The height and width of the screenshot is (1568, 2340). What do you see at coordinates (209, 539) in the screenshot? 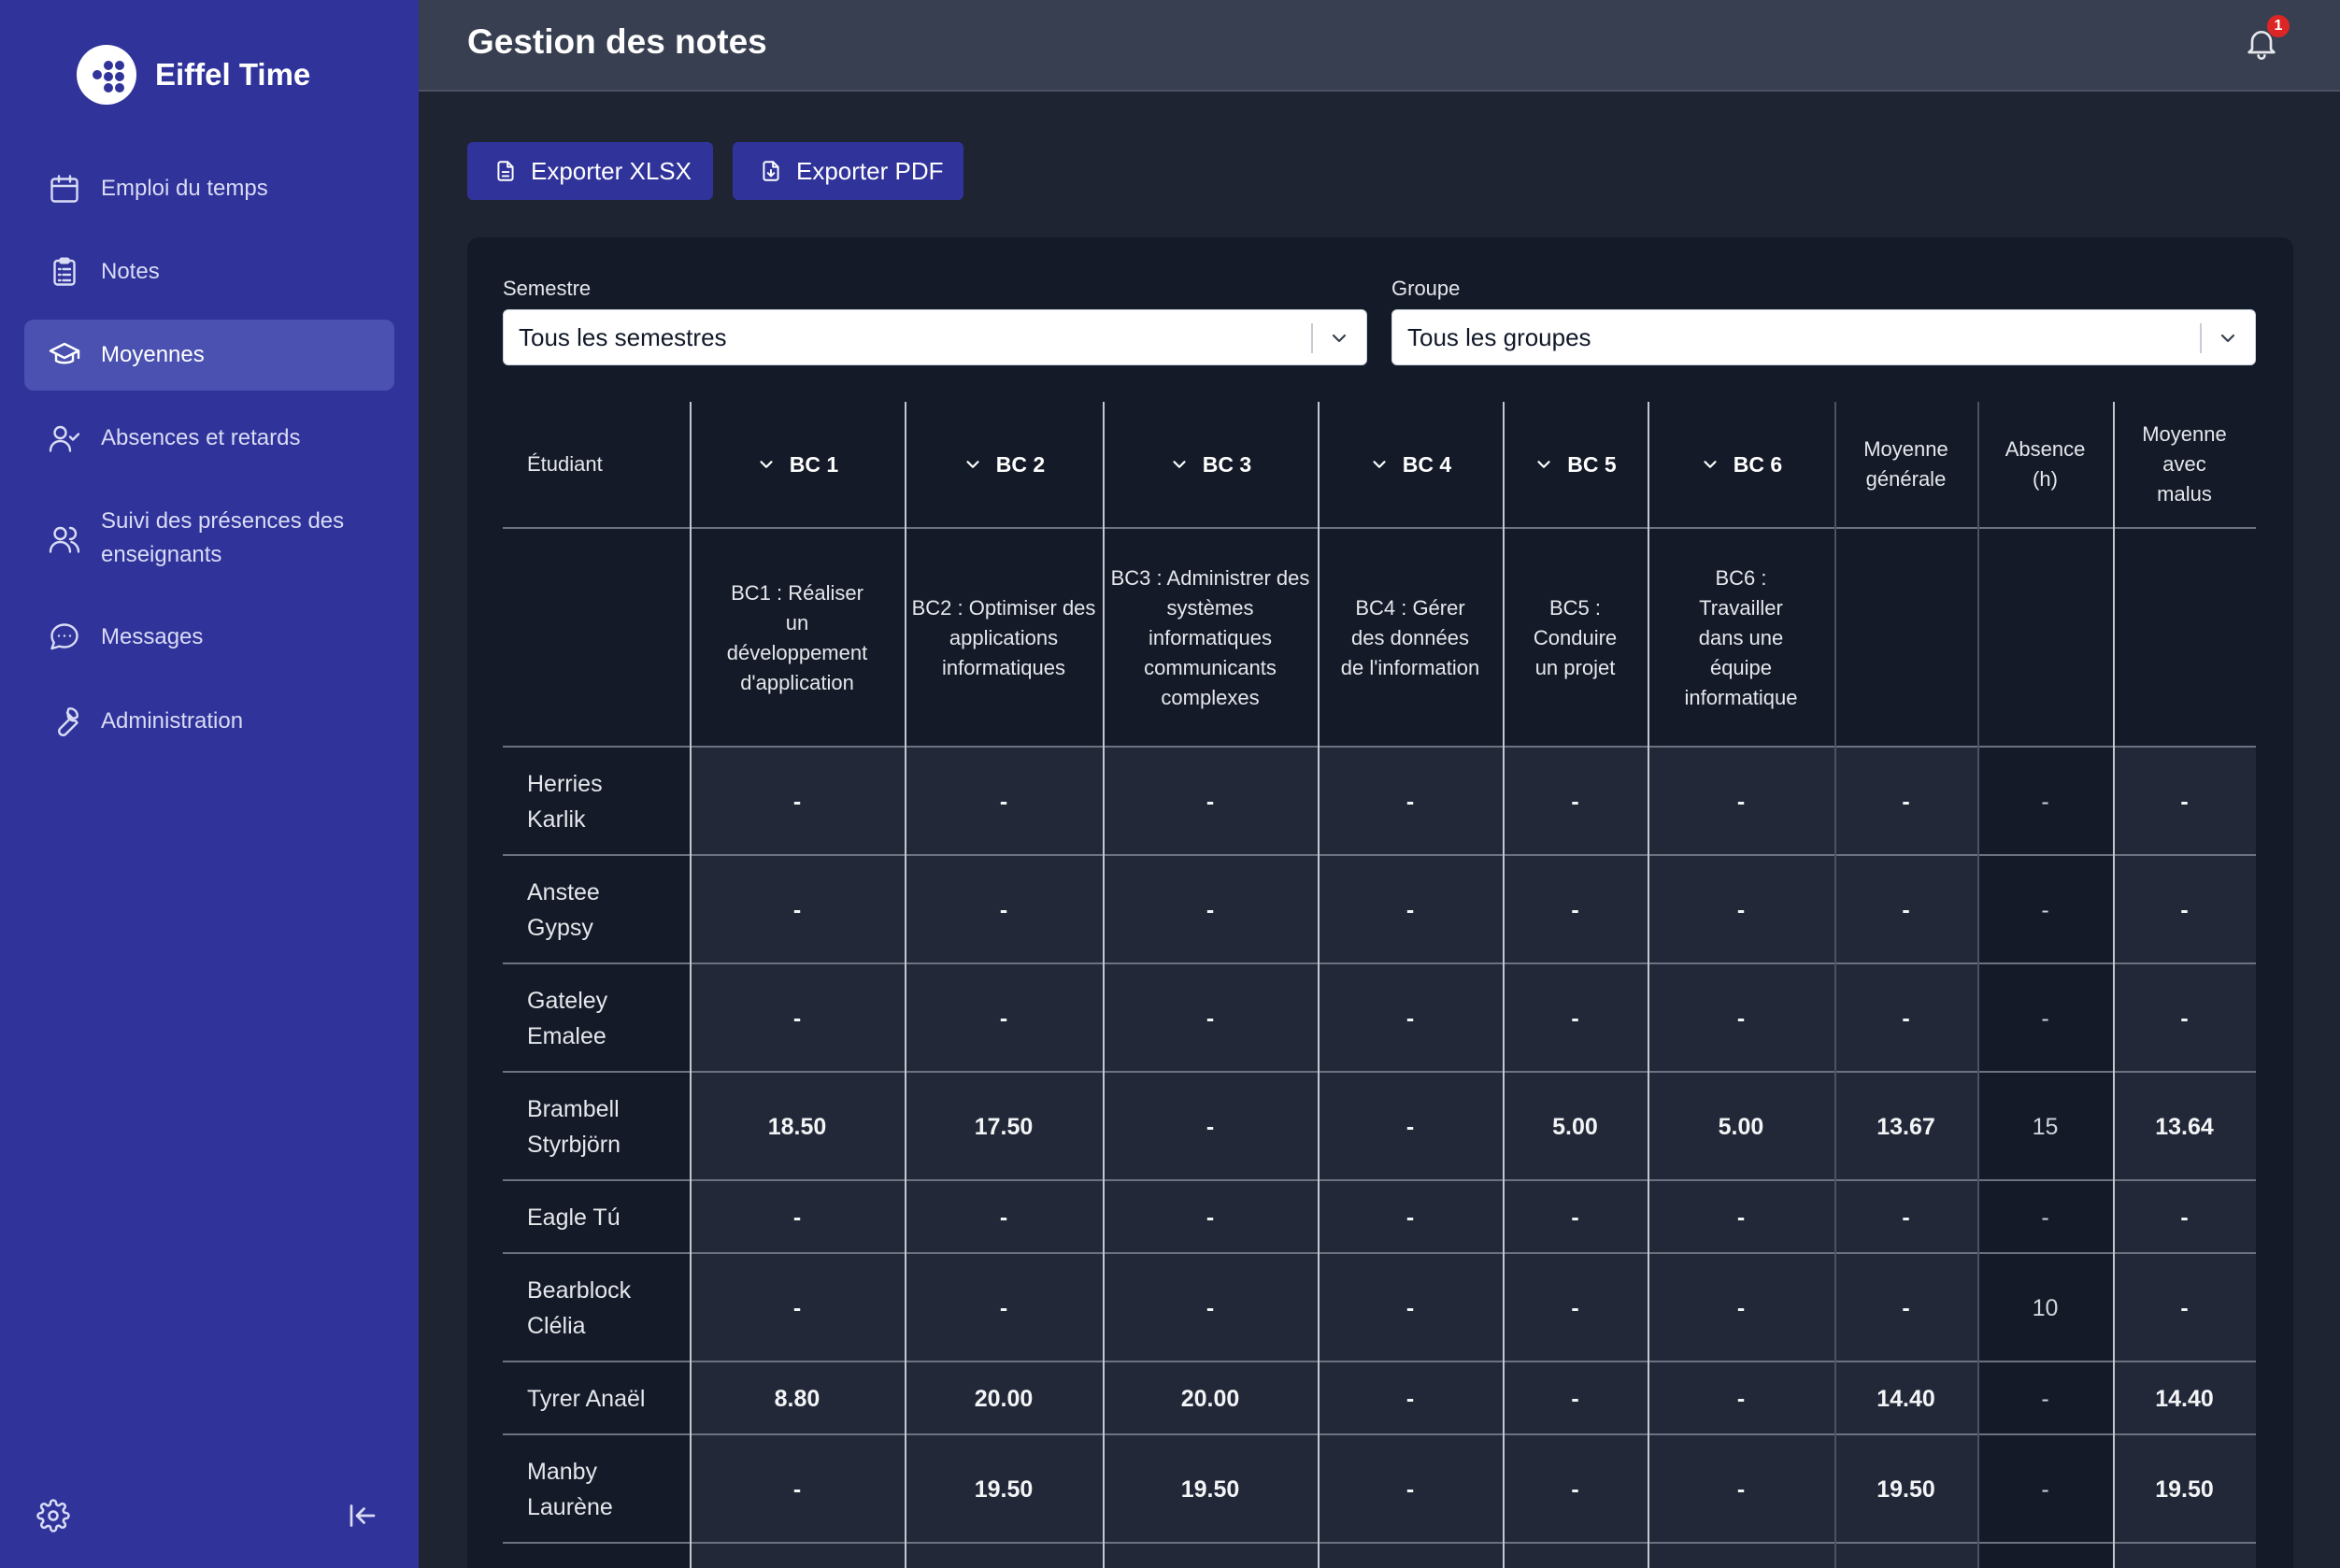
I see `sidebar-item-suivi-presences: Suivi des présences des enseignants` at bounding box center [209, 539].